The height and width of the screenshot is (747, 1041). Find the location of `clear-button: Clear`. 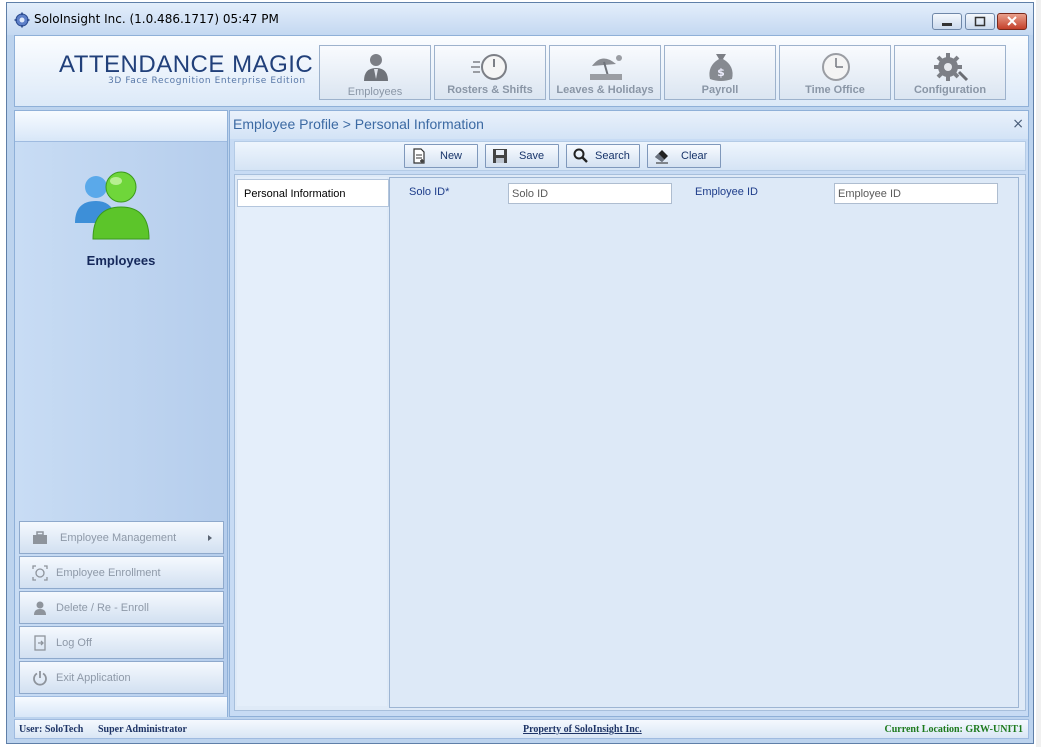

clear-button: Clear is located at coordinates (684, 156).